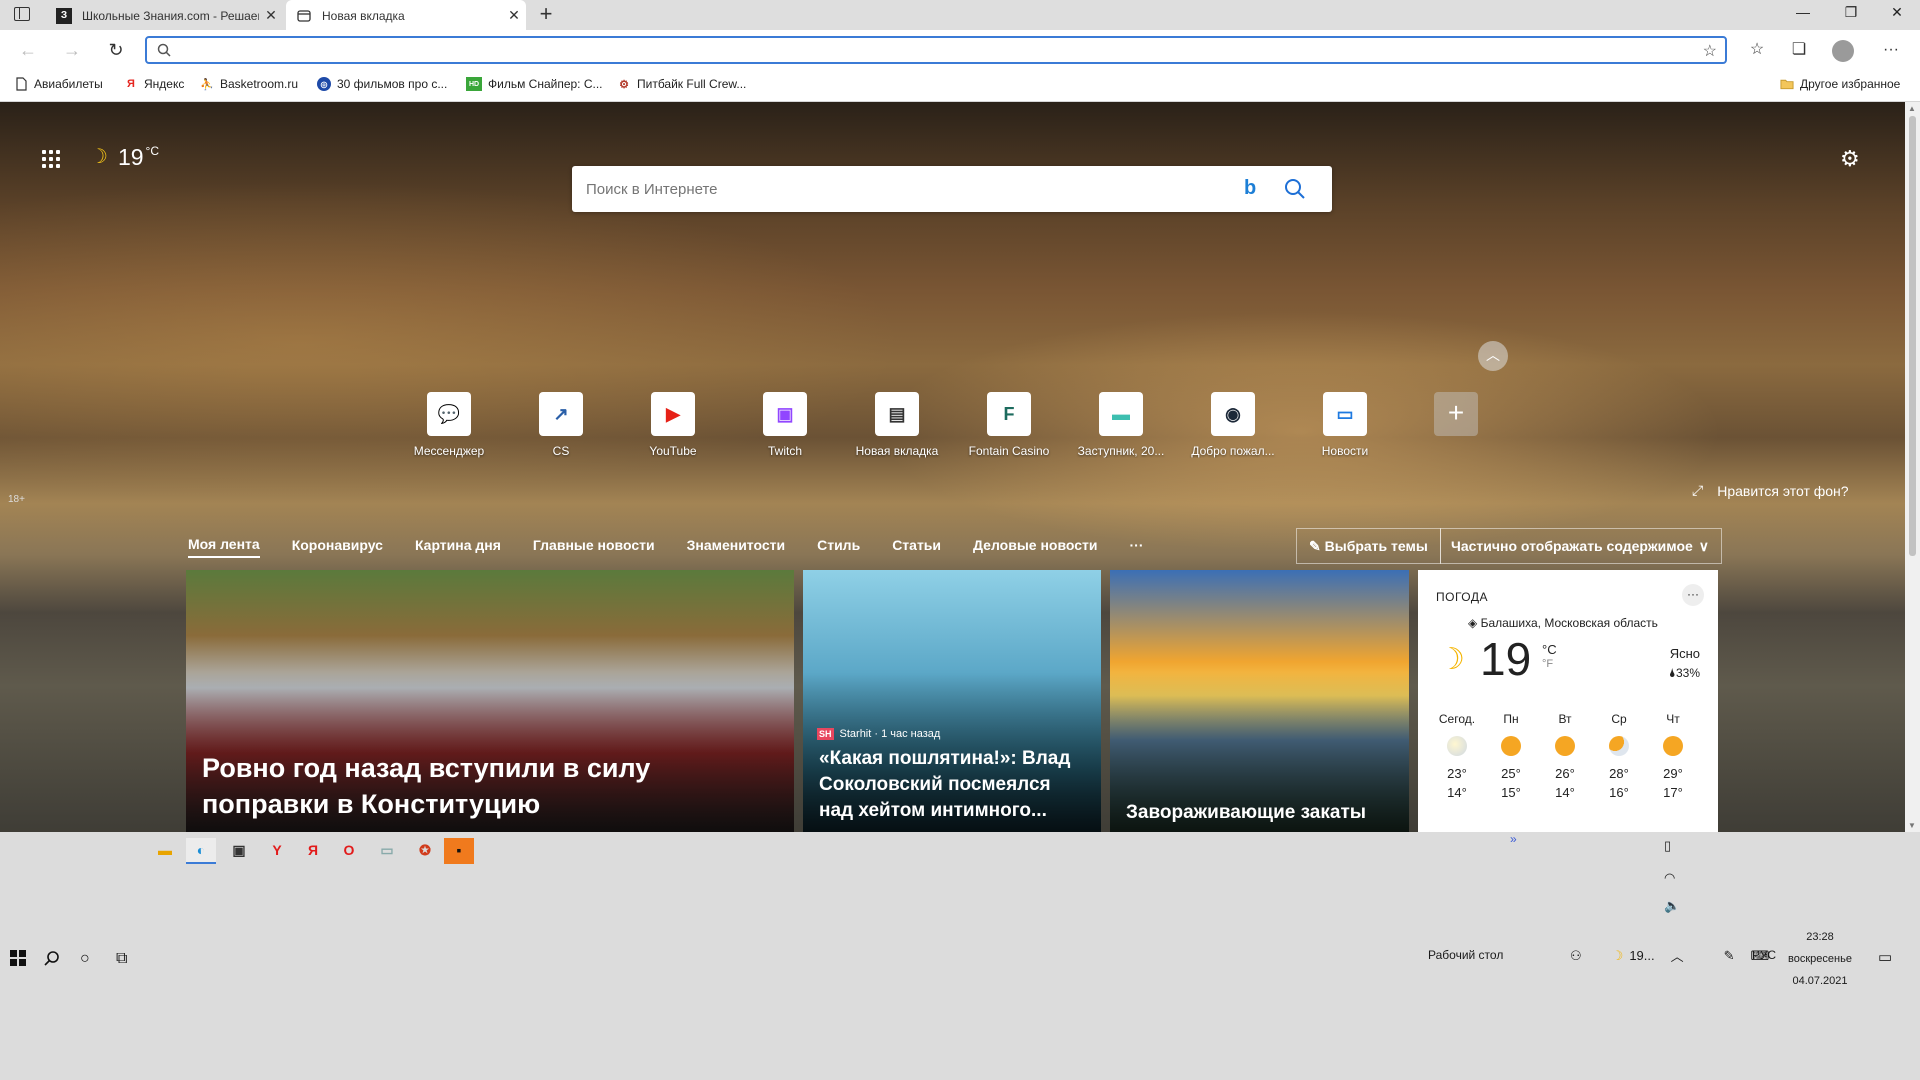 Image resolution: width=1920 pixels, height=1080 pixels. I want to click on clock: 23:28 воскресенье 04.07.2021, so click(1820, 959).